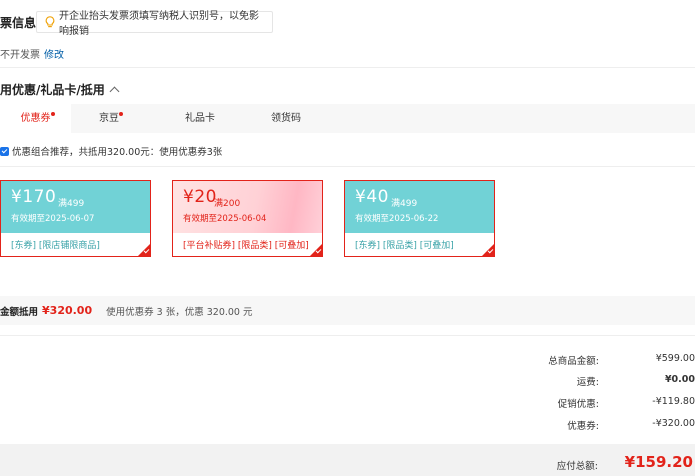  I want to click on tab-gift-card: 礼品卡, so click(200, 118).